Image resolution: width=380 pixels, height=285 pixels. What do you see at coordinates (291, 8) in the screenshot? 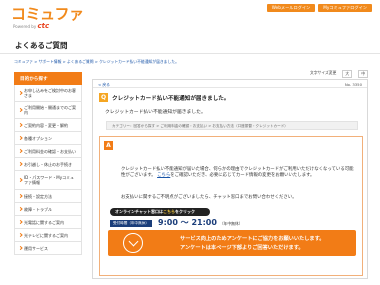
I see `webmail-login-button: Webメールログイン` at bounding box center [291, 8].